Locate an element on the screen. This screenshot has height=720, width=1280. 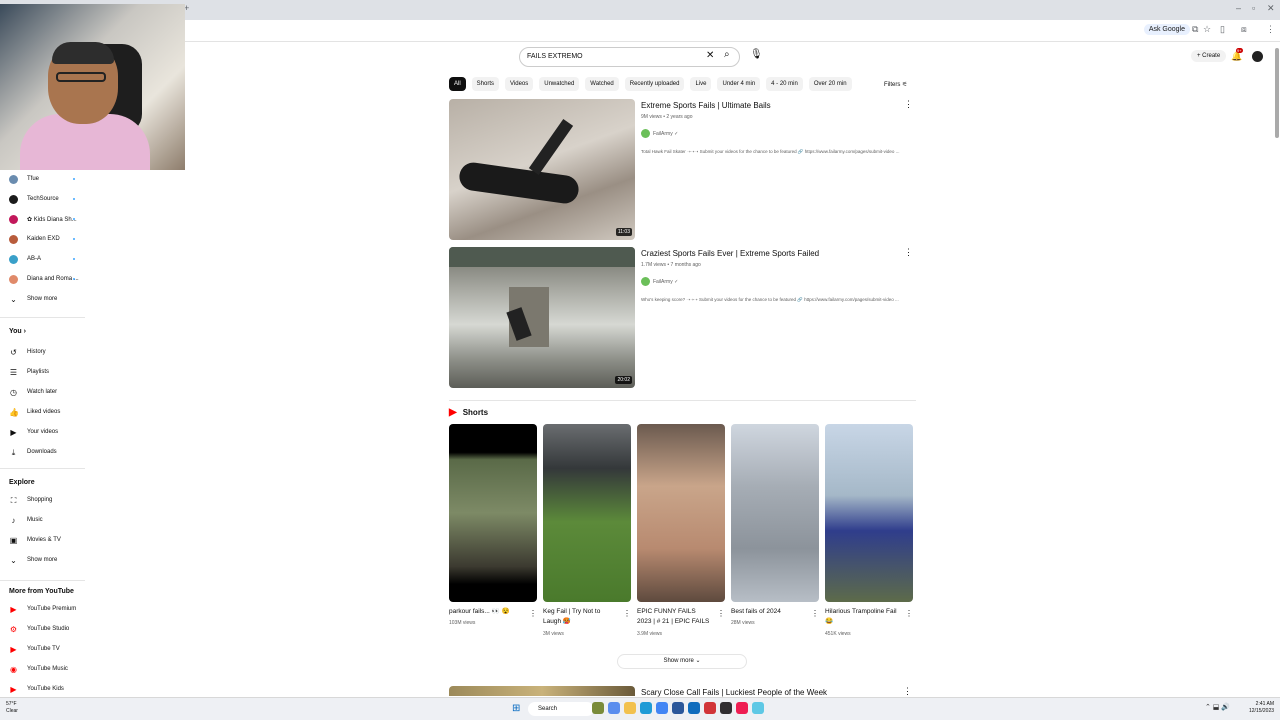
sidebar-item: ▶ YouTube Premium is located at coordinates (47, 609).